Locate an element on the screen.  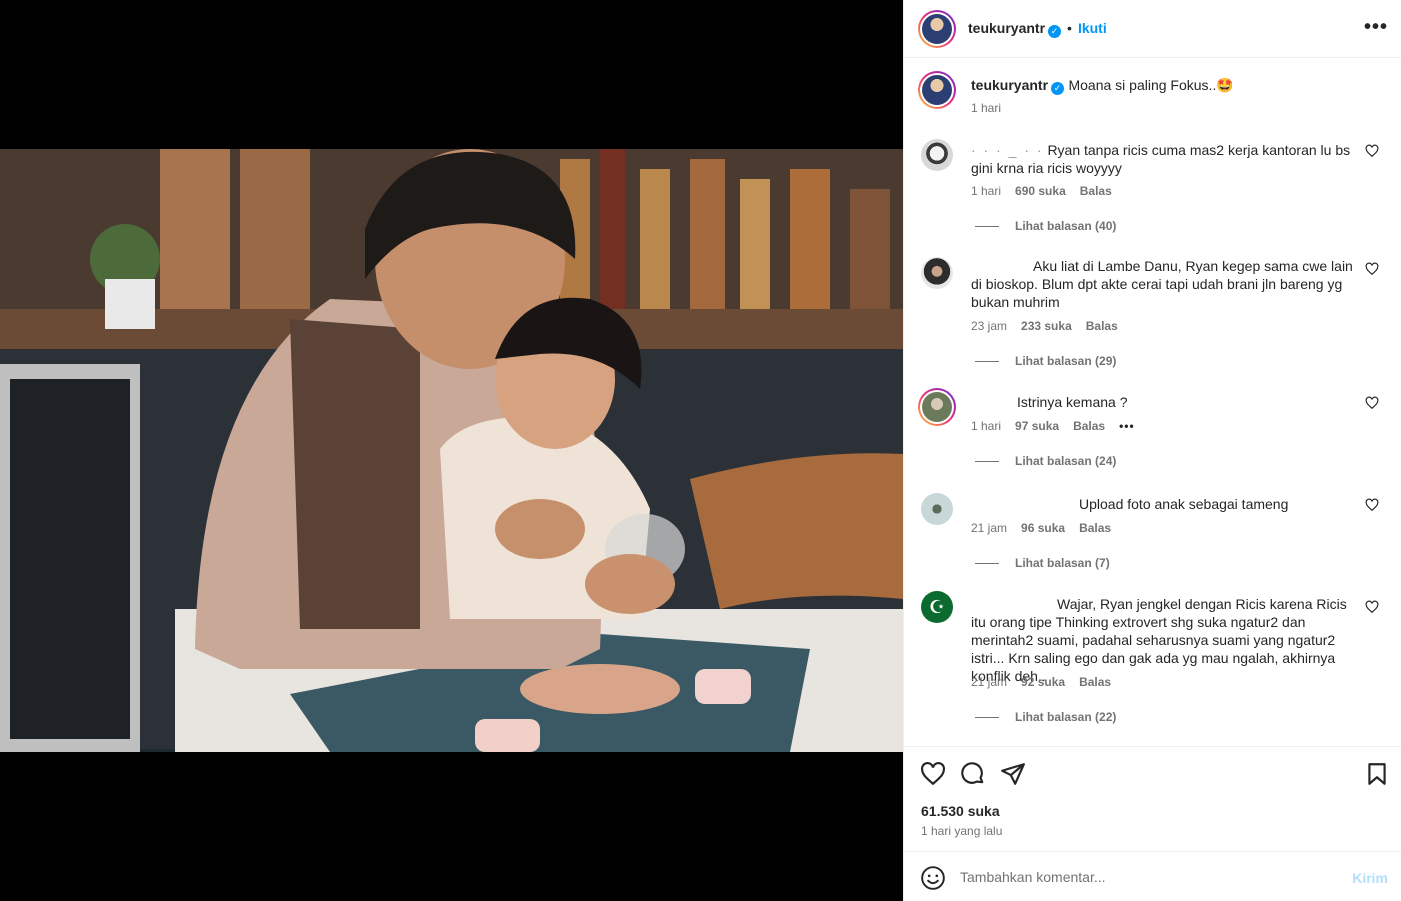
add-comment-bar: Kirim is located at coordinates (1152, 876).